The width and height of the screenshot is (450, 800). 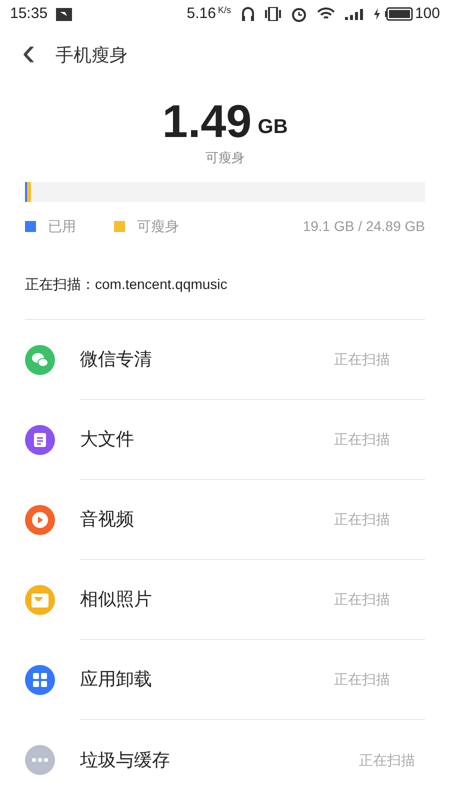 I want to click on battery-icon, so click(x=398, y=14).